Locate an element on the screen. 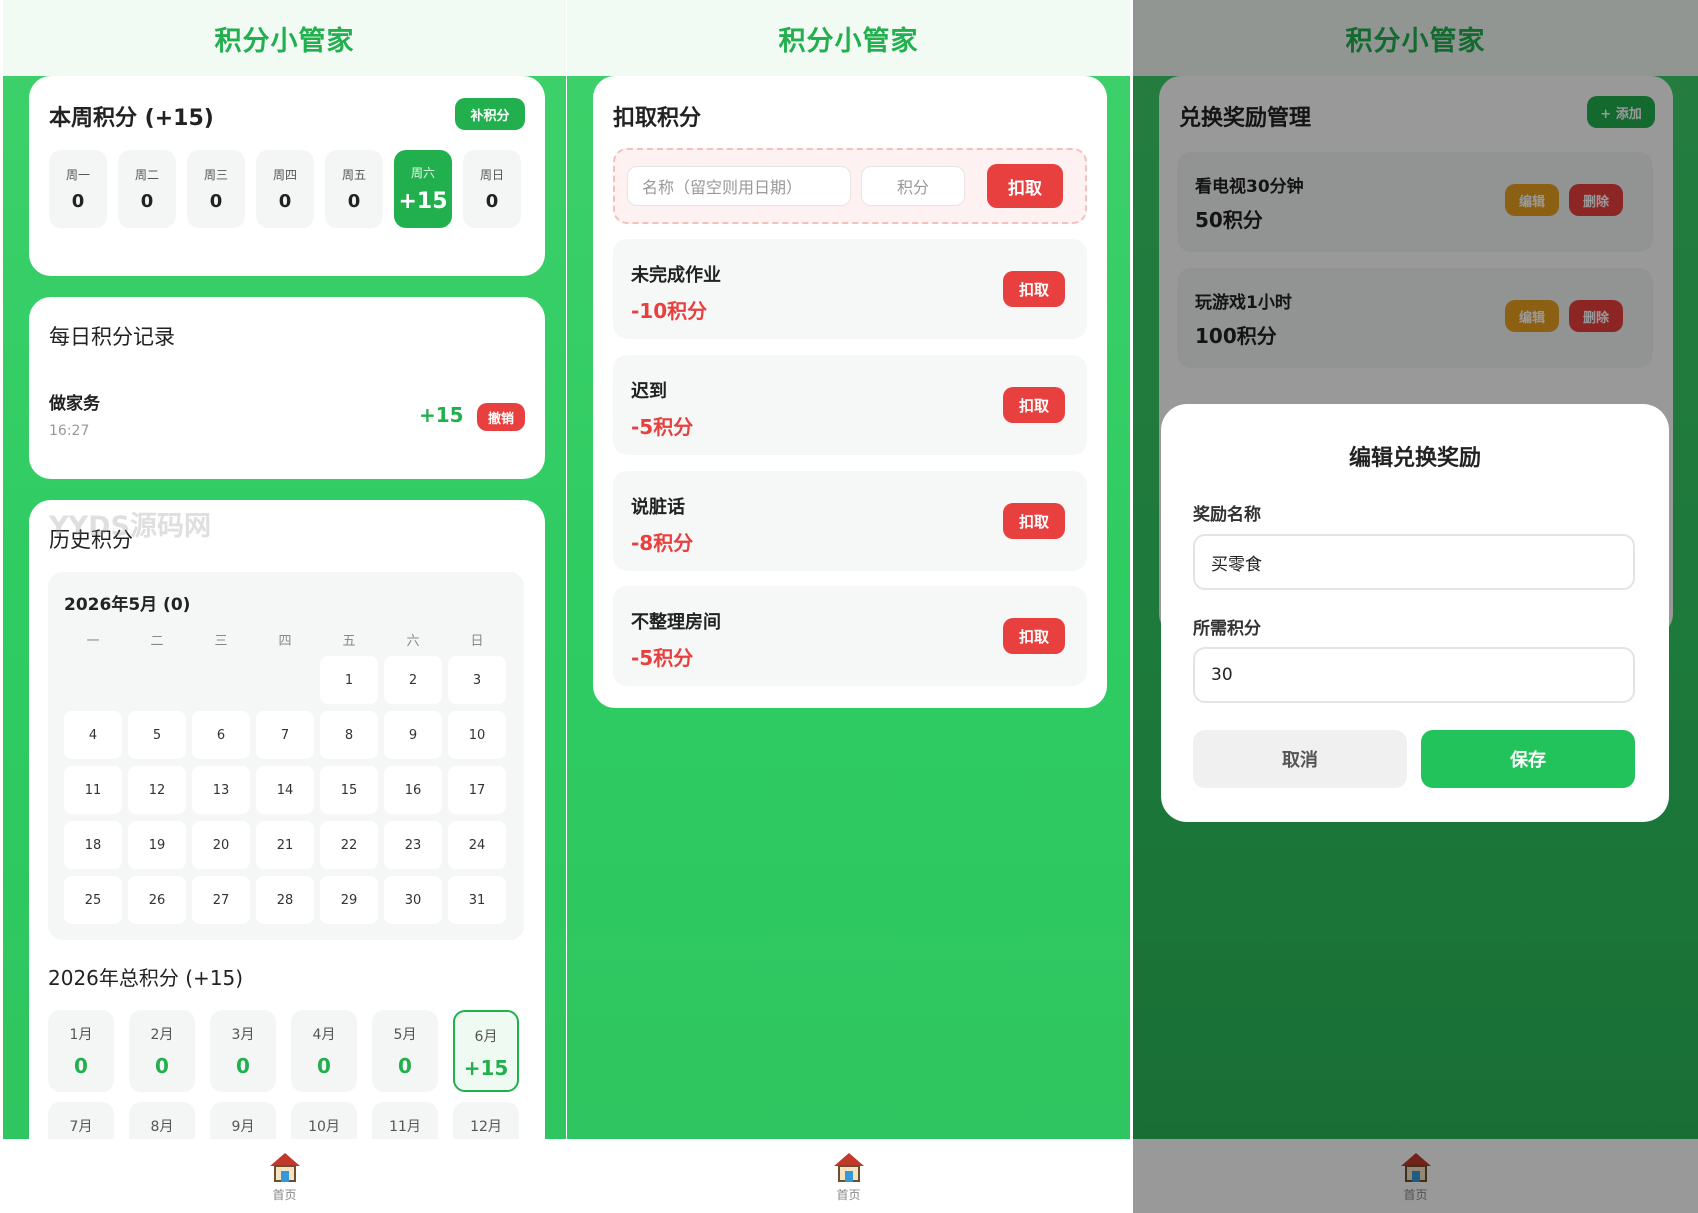 Image resolution: width=1698 pixels, height=1213 pixels. deduct-item-points: -10积分 is located at coordinates (669, 311).